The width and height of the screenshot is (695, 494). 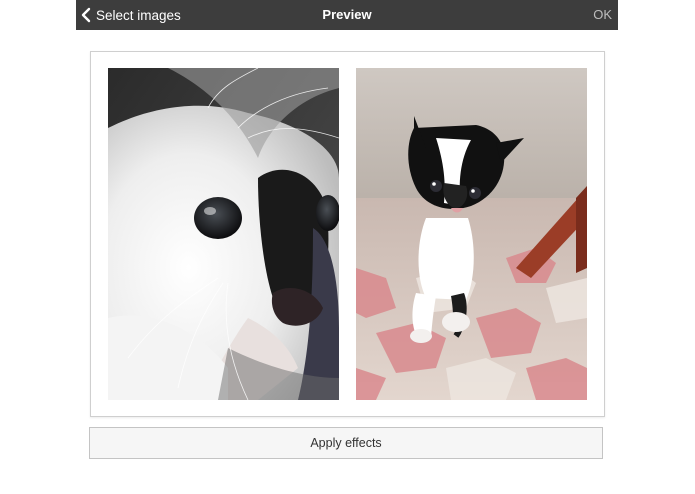 I want to click on apply-effects-button: Apply effects, so click(x=346, y=443).